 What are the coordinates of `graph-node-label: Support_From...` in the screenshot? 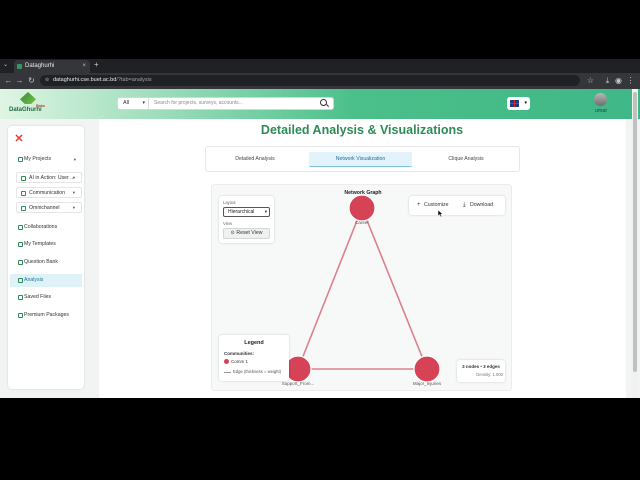 It's located at (298, 383).